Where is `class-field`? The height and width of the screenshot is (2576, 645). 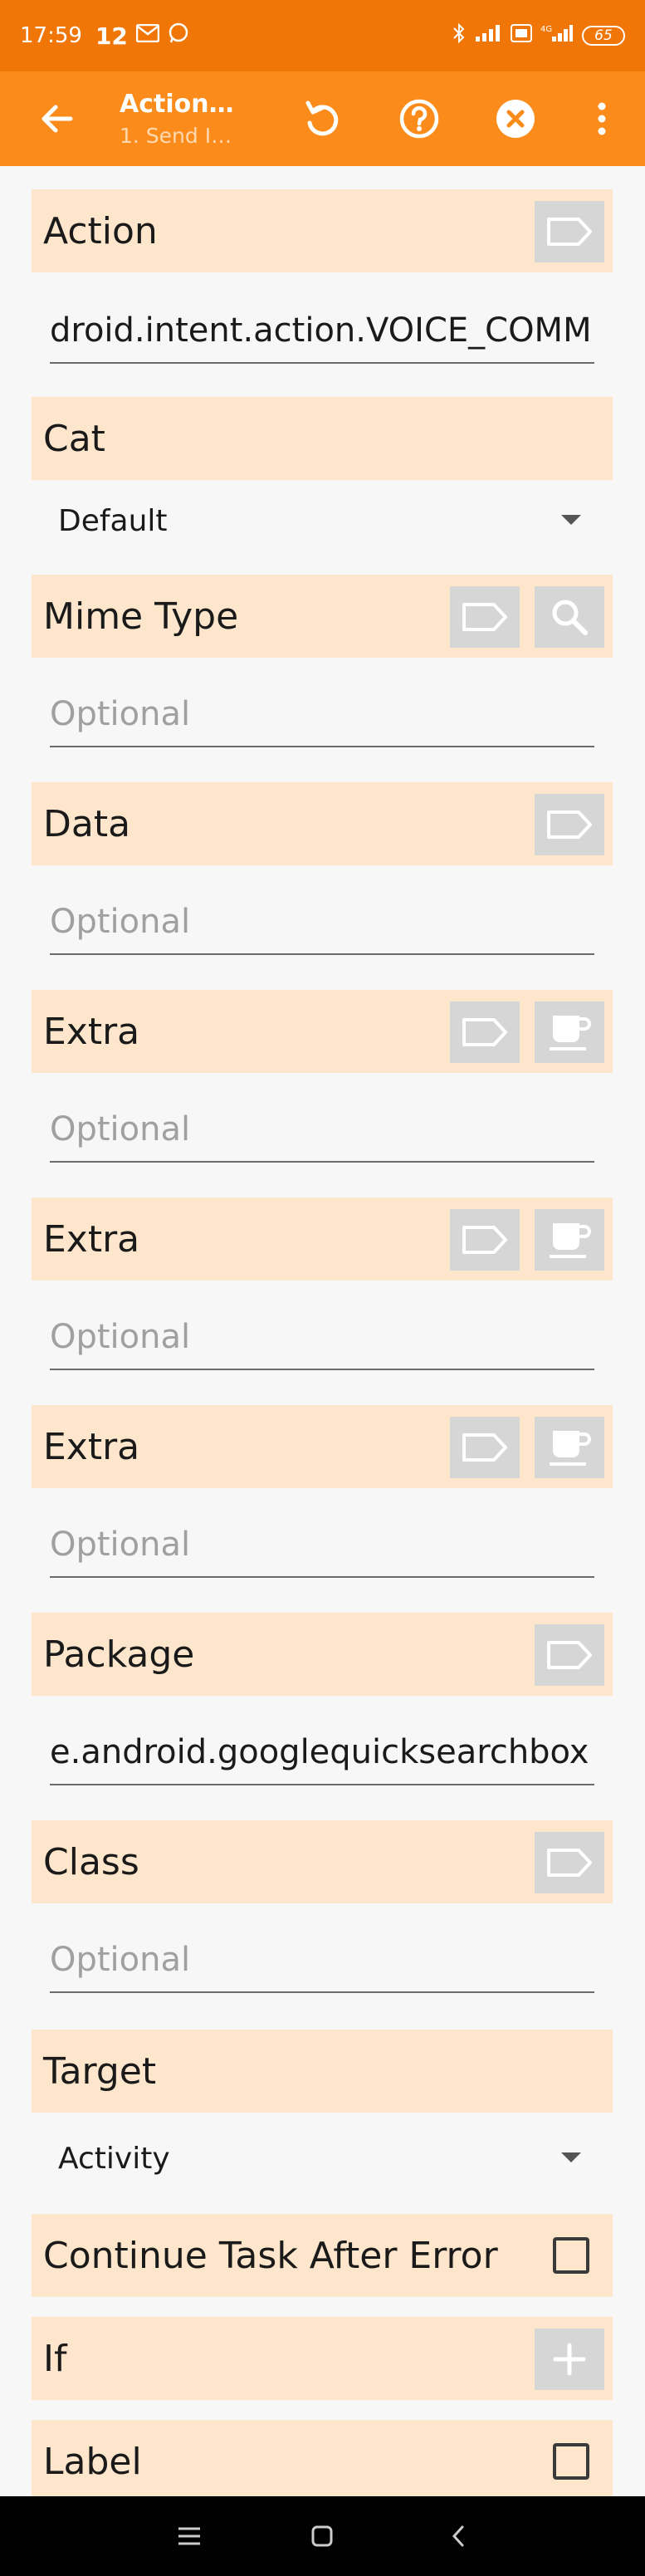
class-field is located at coordinates (322, 1961).